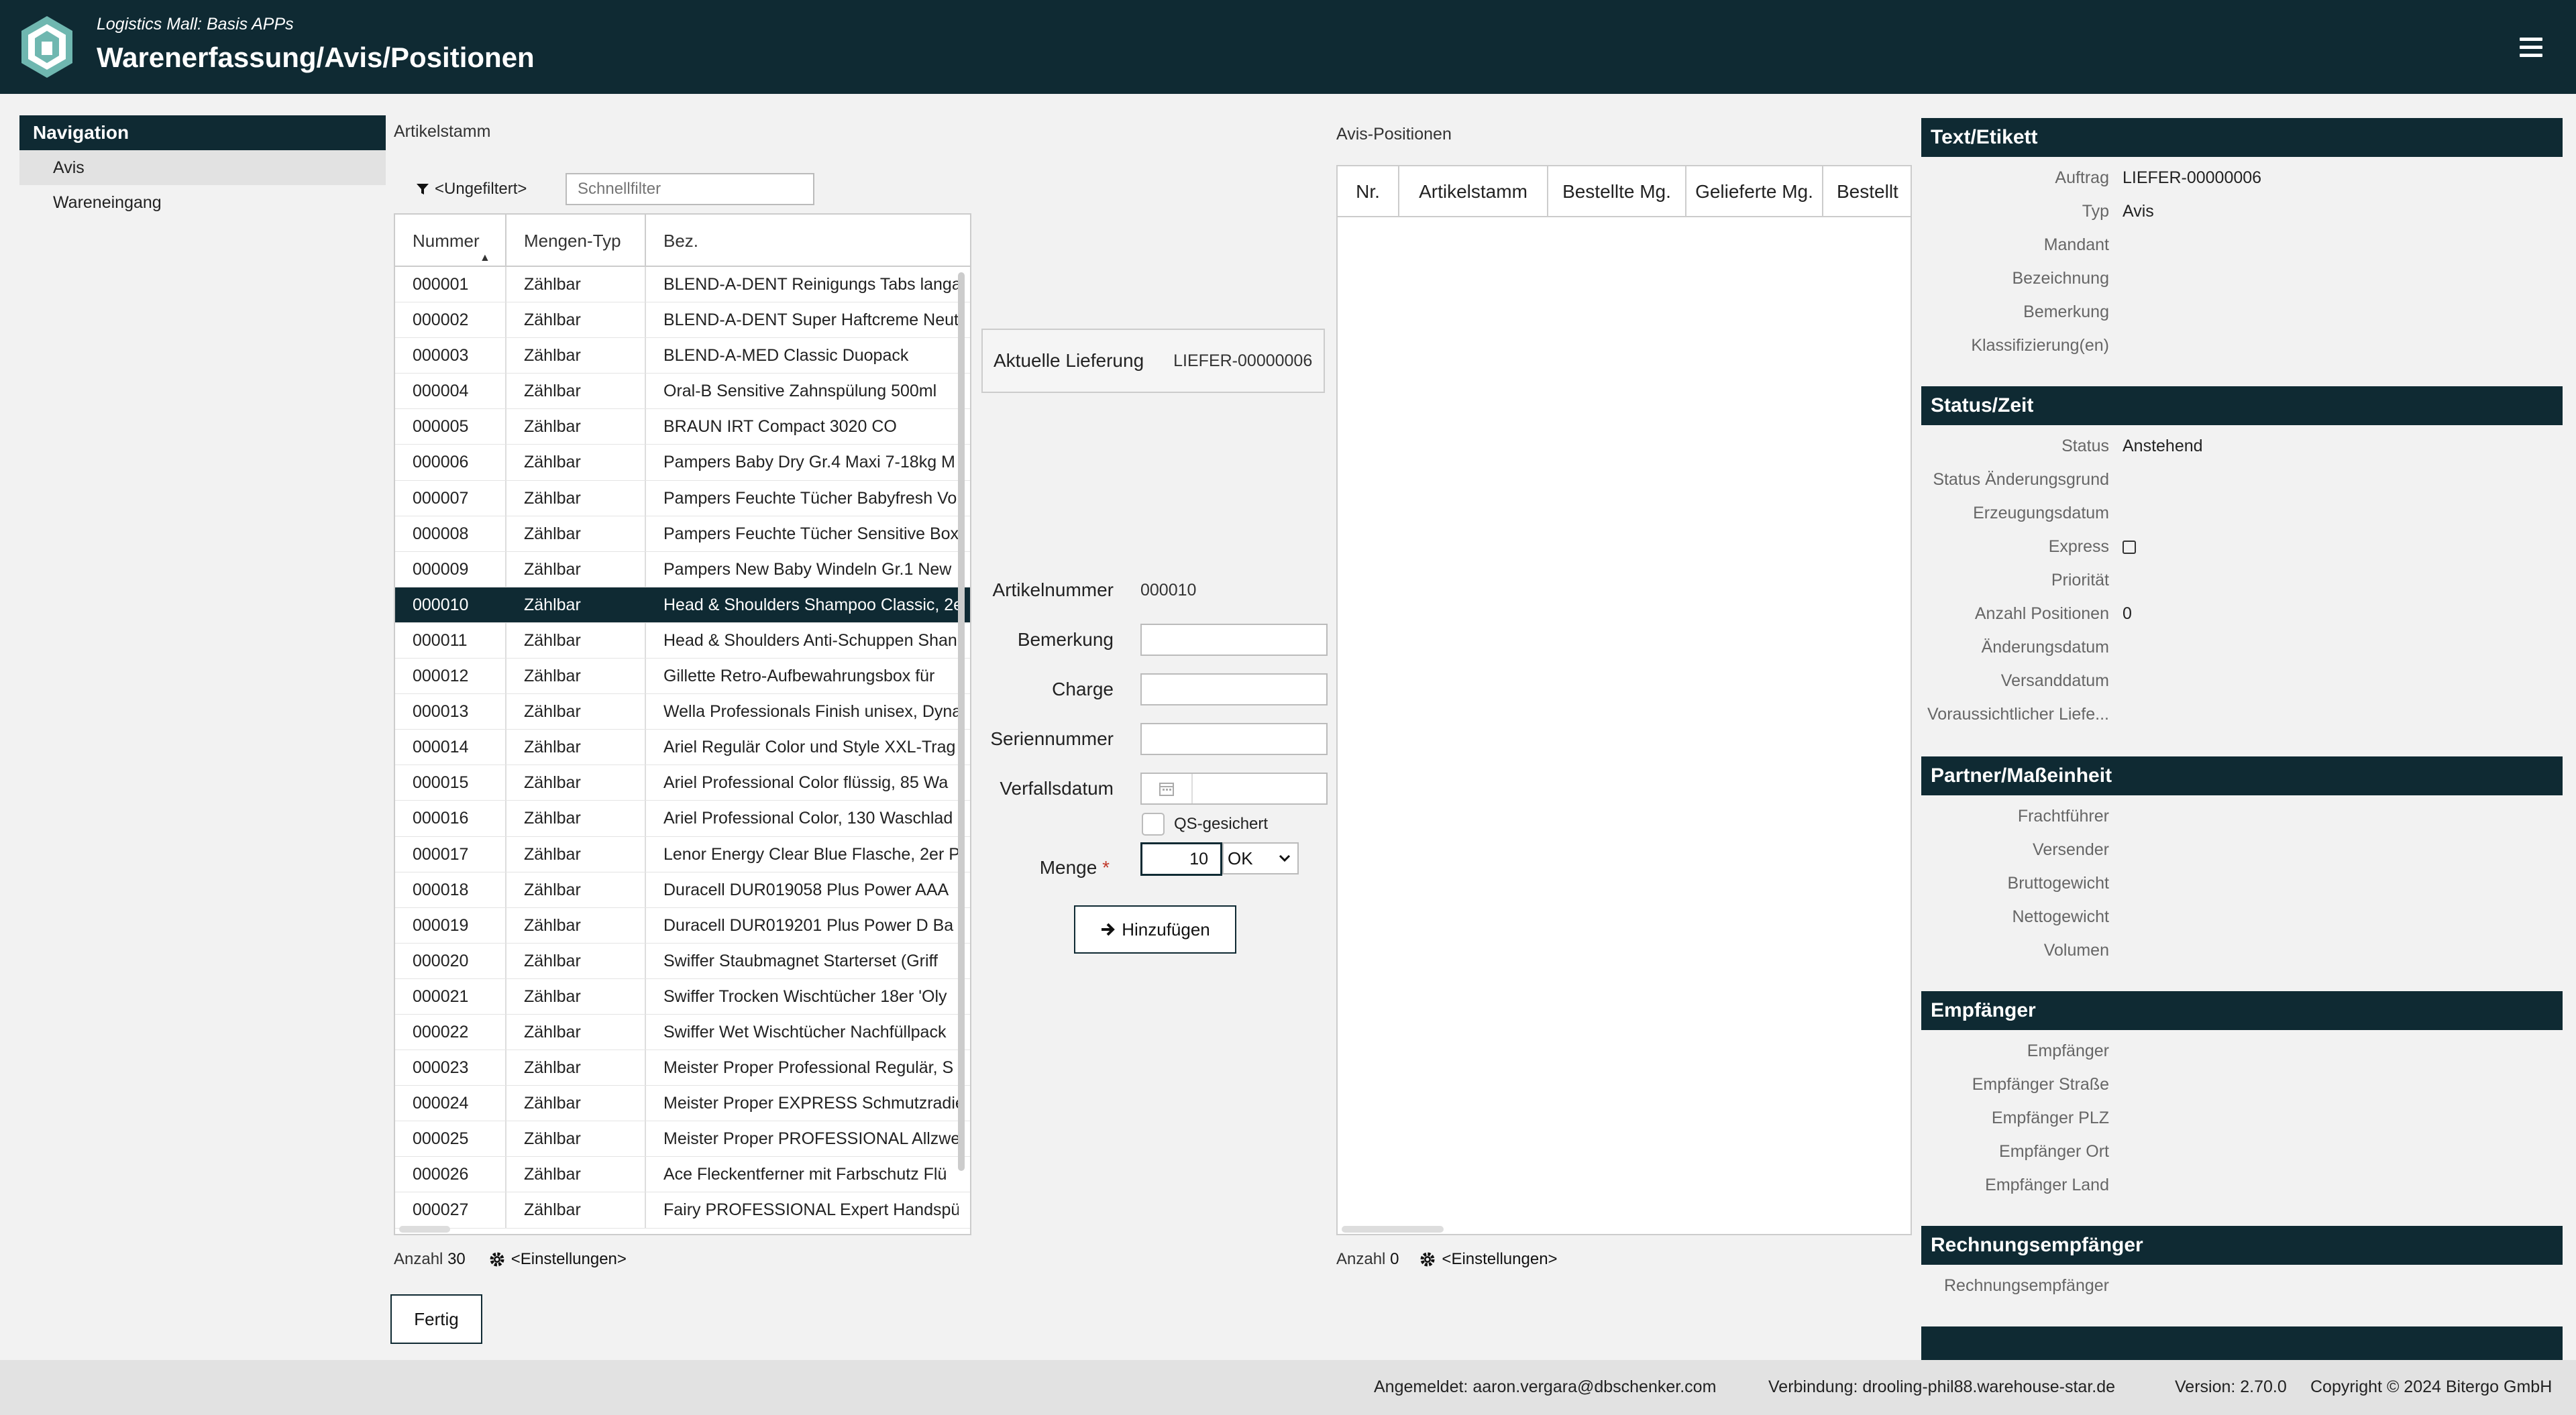 This screenshot has height=1415, width=2576. Describe the element at coordinates (2242, 1343) in the screenshot. I see `section-title` at that location.